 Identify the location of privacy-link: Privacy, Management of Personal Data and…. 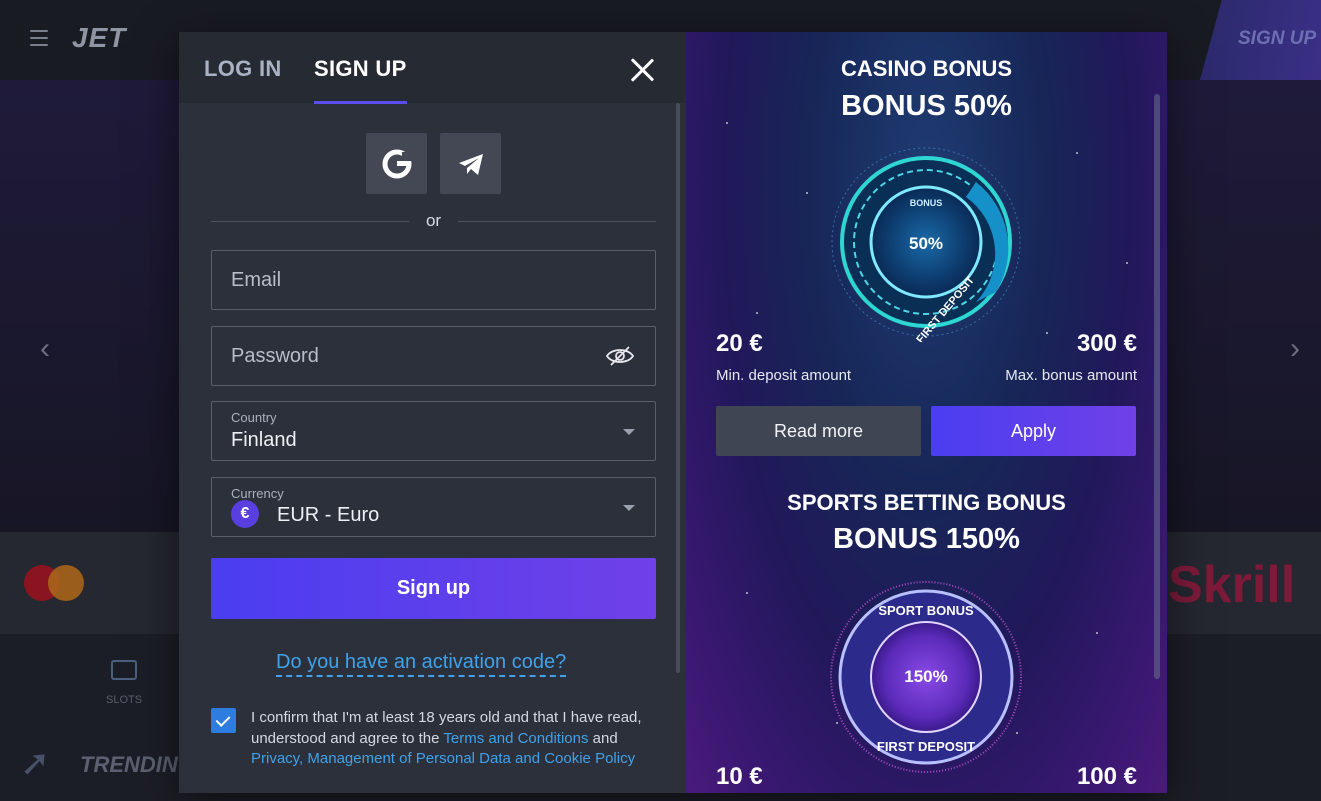
(443, 758).